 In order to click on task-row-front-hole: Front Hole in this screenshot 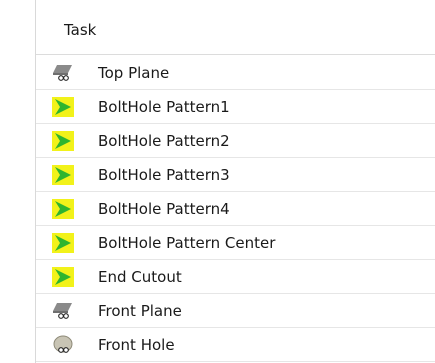, I will do `click(235, 345)`.